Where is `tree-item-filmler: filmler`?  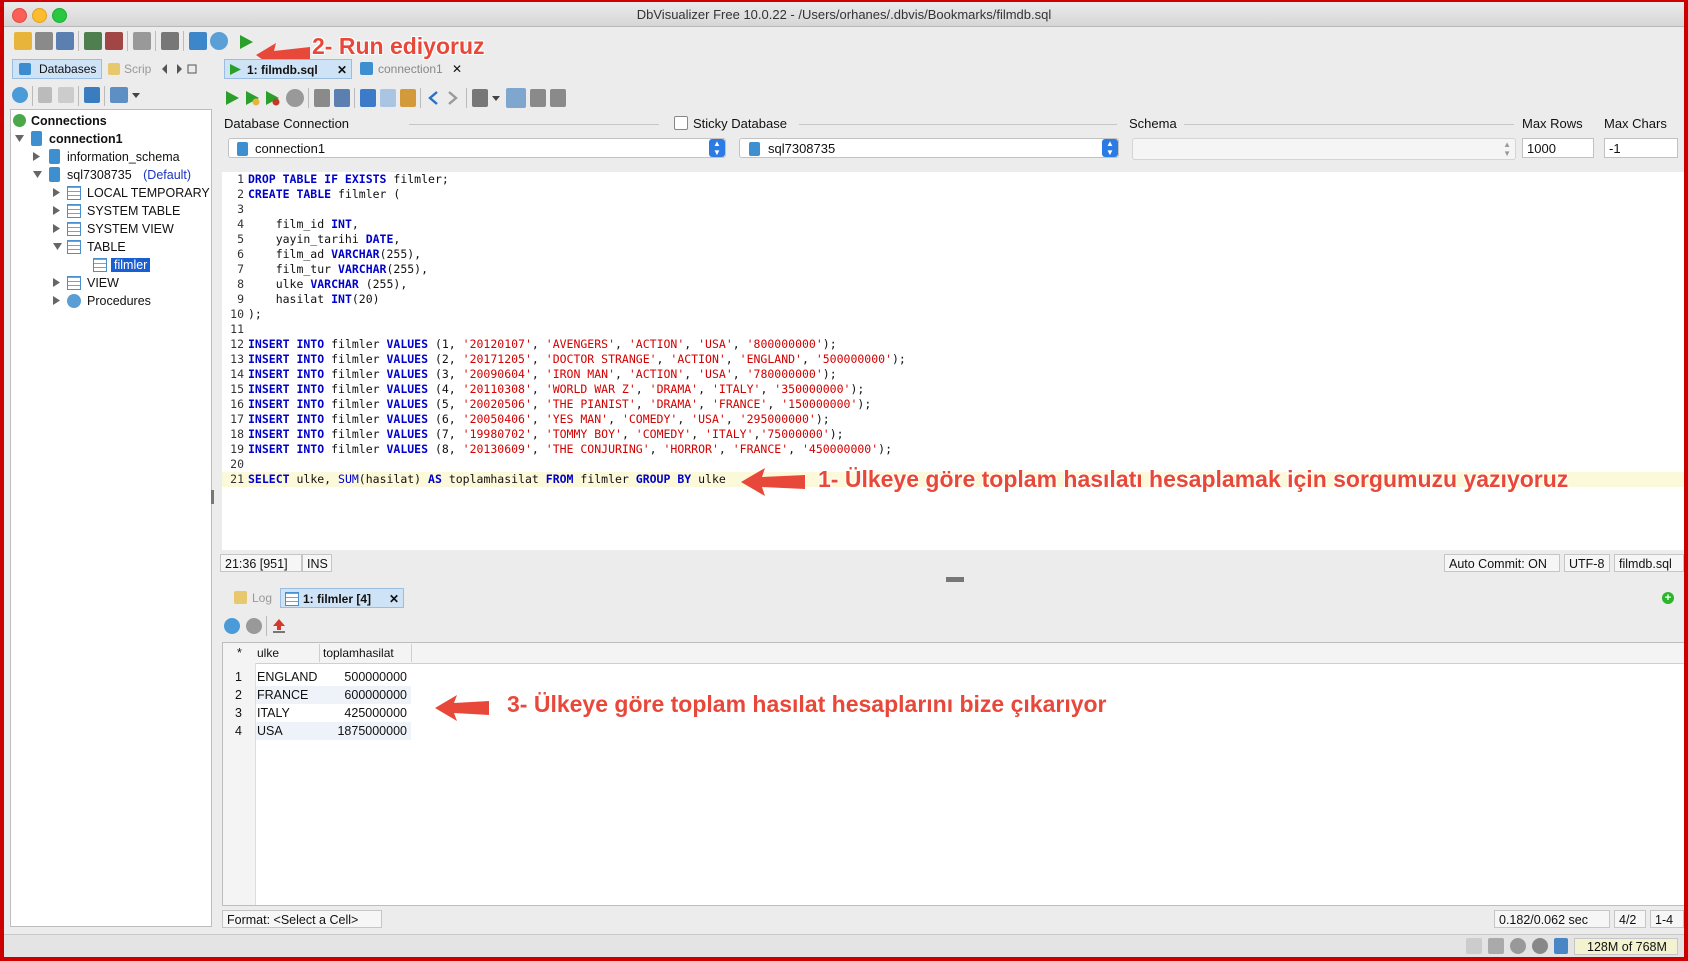
tree-item-filmler: filmler is located at coordinates (122, 265).